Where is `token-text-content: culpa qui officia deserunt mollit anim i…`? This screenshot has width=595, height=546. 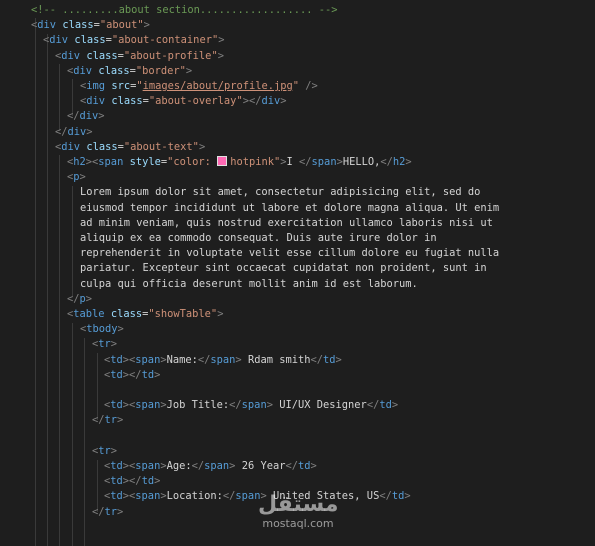
token-text-content: culpa qui officia deserunt mollit anim i… is located at coordinates (249, 283).